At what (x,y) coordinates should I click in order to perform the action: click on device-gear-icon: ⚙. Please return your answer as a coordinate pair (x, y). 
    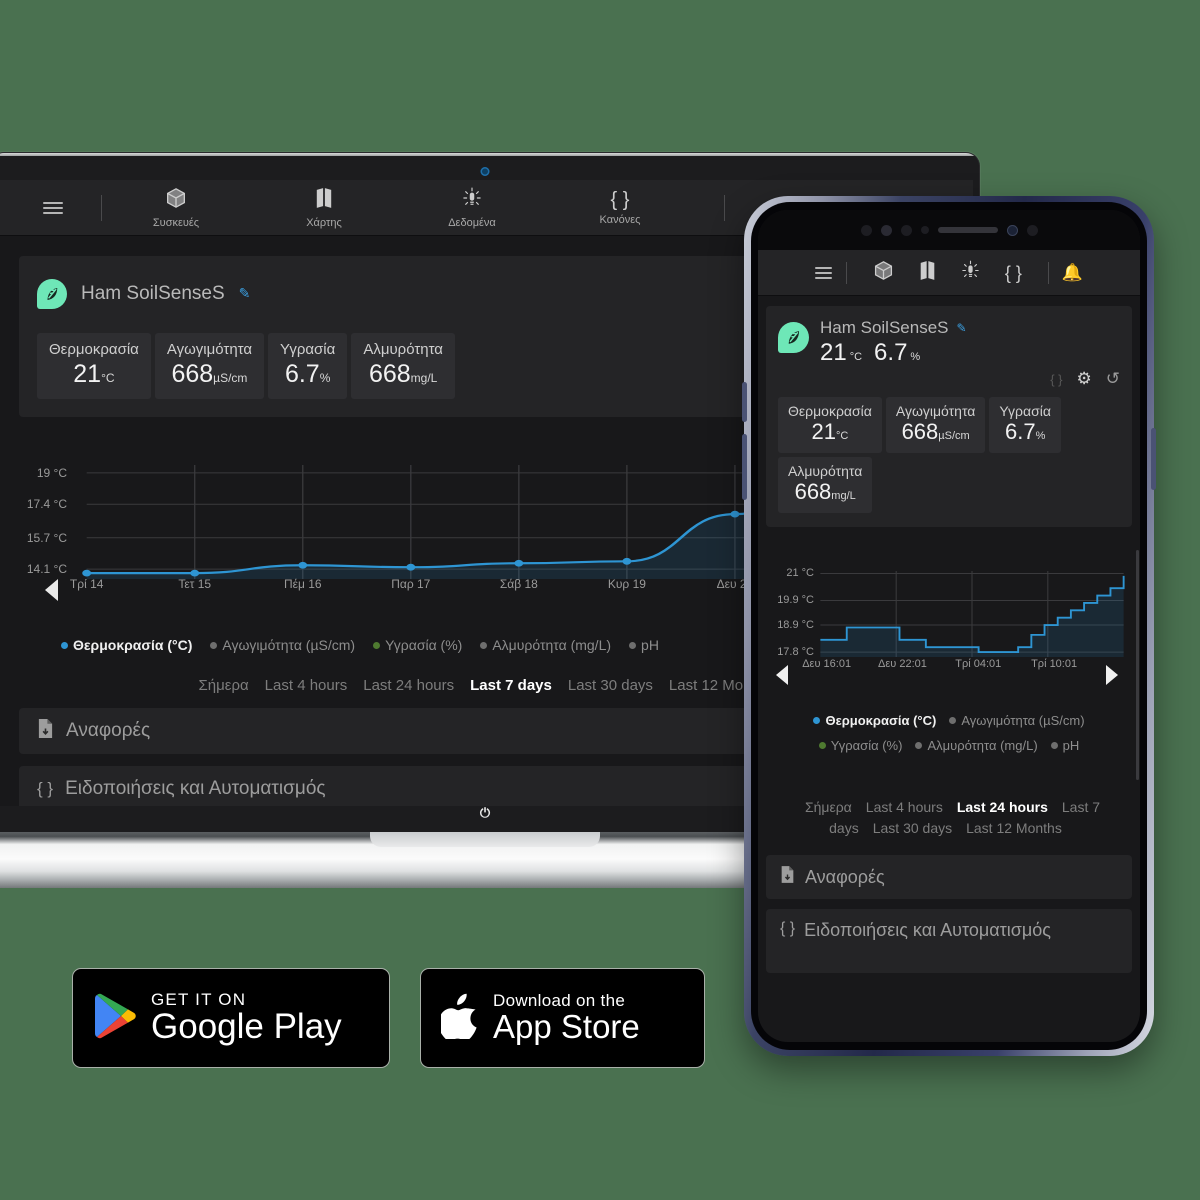
    Looking at the image, I should click on (1084, 379).